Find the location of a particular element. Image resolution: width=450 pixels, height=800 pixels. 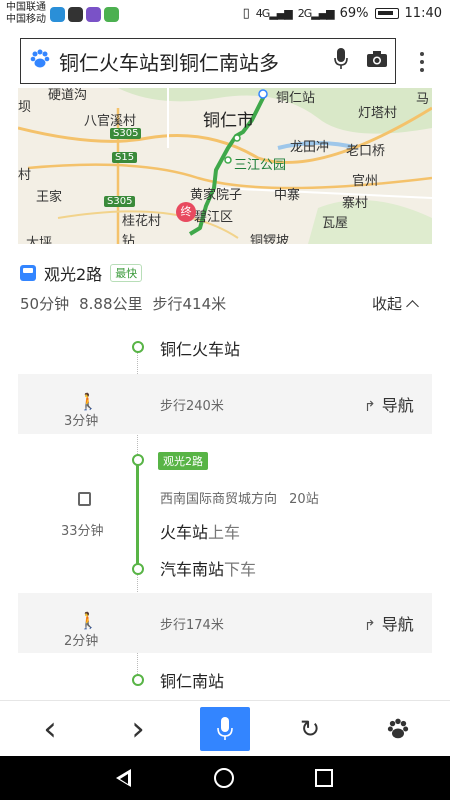

map-label: 坝 is located at coordinates (25, 107).